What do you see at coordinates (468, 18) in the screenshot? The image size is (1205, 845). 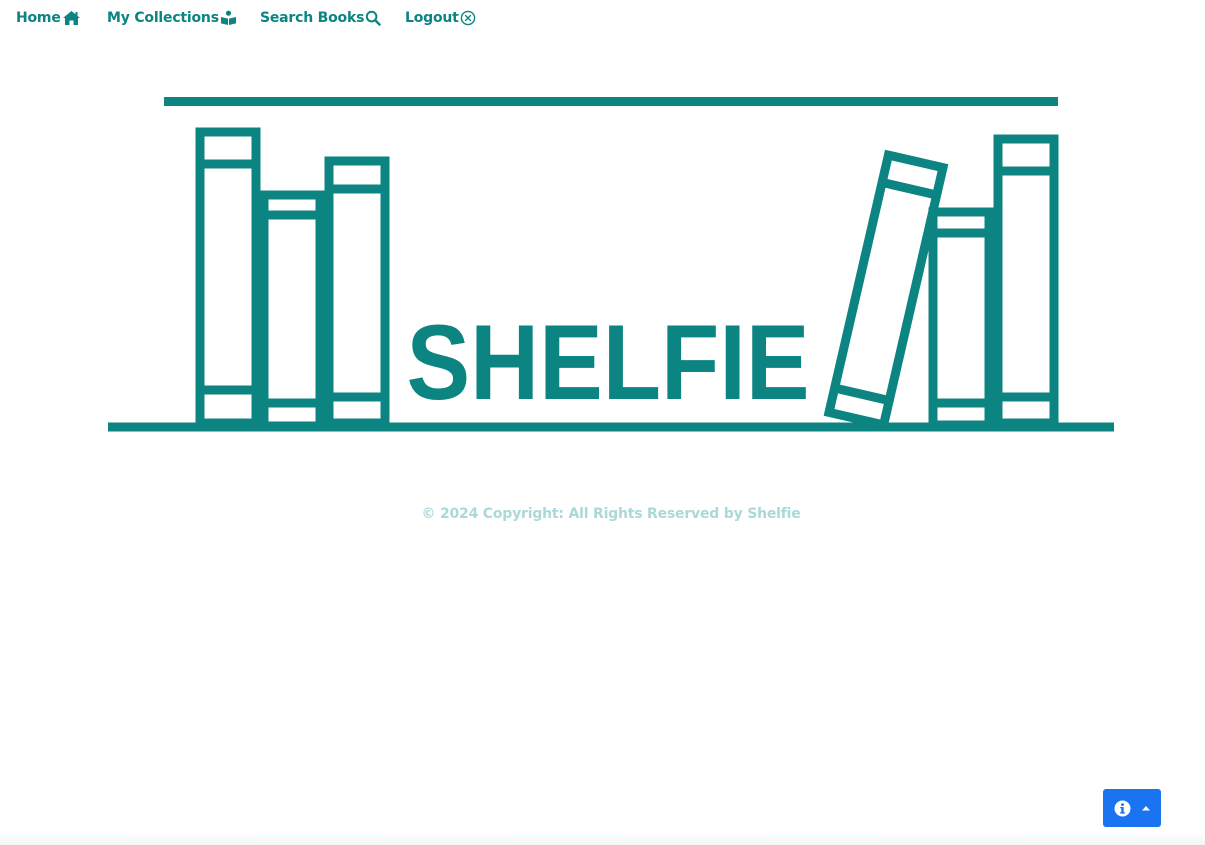 I see `close-circle-icon` at bounding box center [468, 18].